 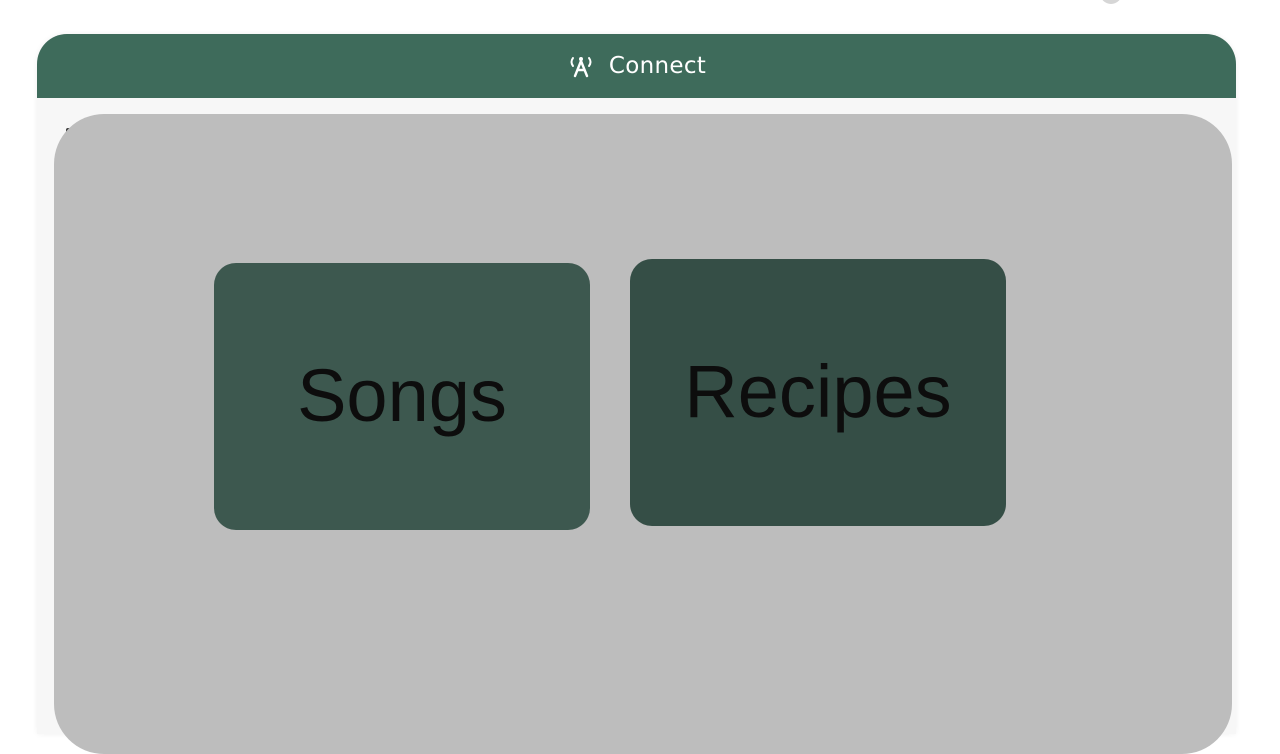 I want to click on recipes-button: Recipes, so click(x=818, y=392).